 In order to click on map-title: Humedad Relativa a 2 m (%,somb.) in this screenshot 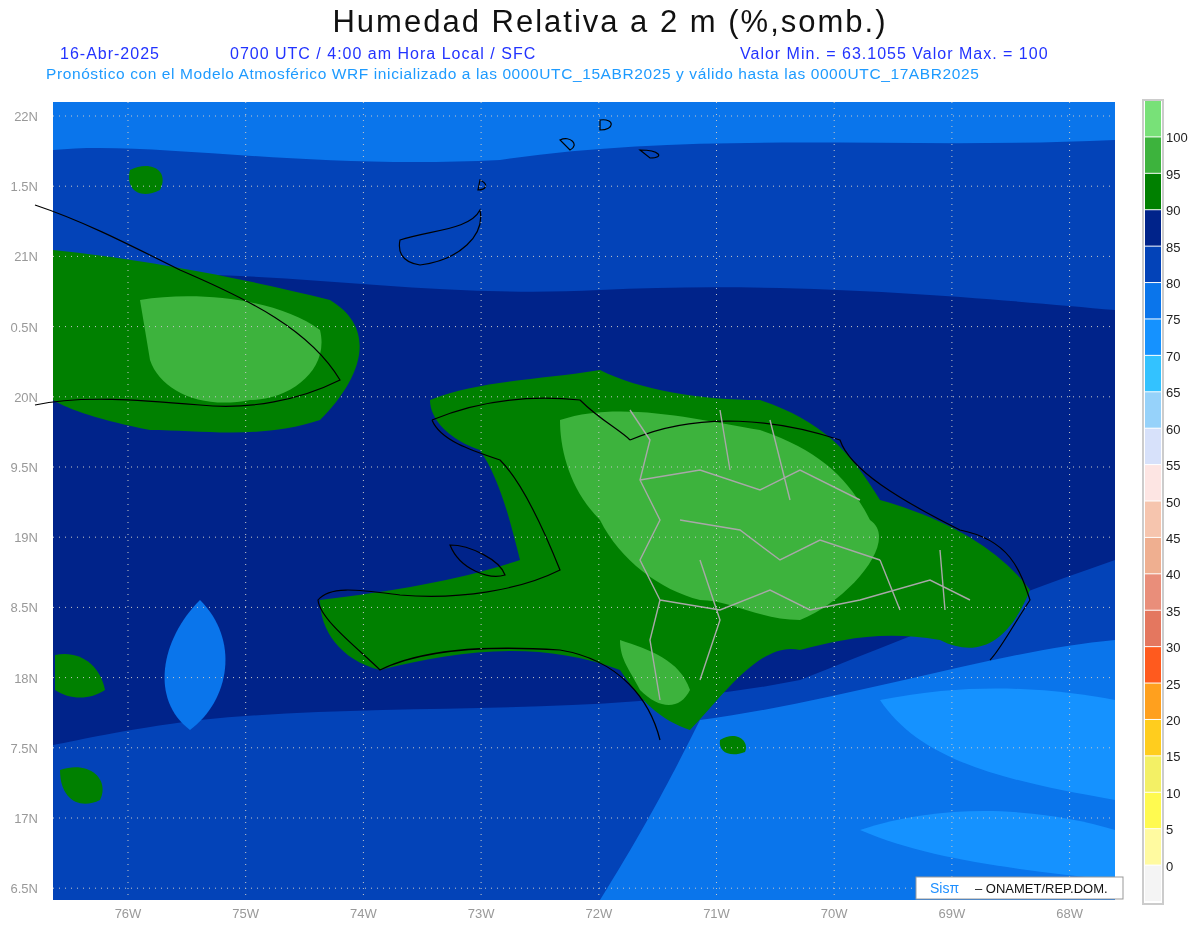, I will do `click(610, 22)`.